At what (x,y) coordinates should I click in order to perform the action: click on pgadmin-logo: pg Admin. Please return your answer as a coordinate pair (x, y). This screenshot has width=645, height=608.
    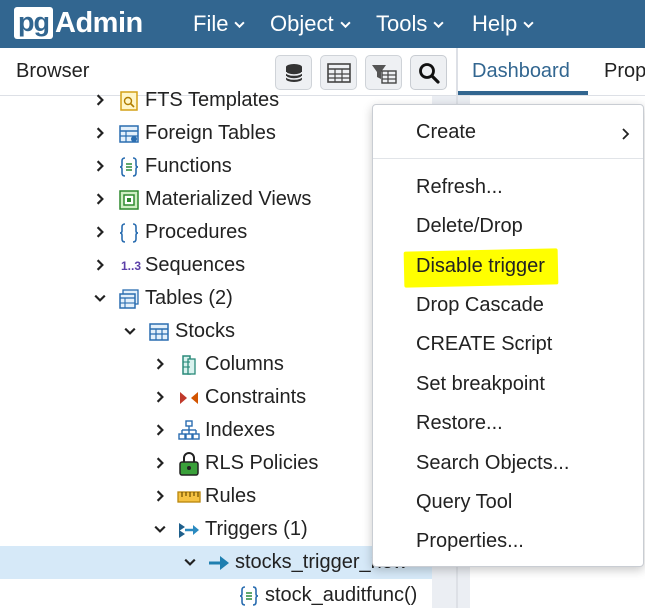
    Looking at the image, I should click on (78, 23).